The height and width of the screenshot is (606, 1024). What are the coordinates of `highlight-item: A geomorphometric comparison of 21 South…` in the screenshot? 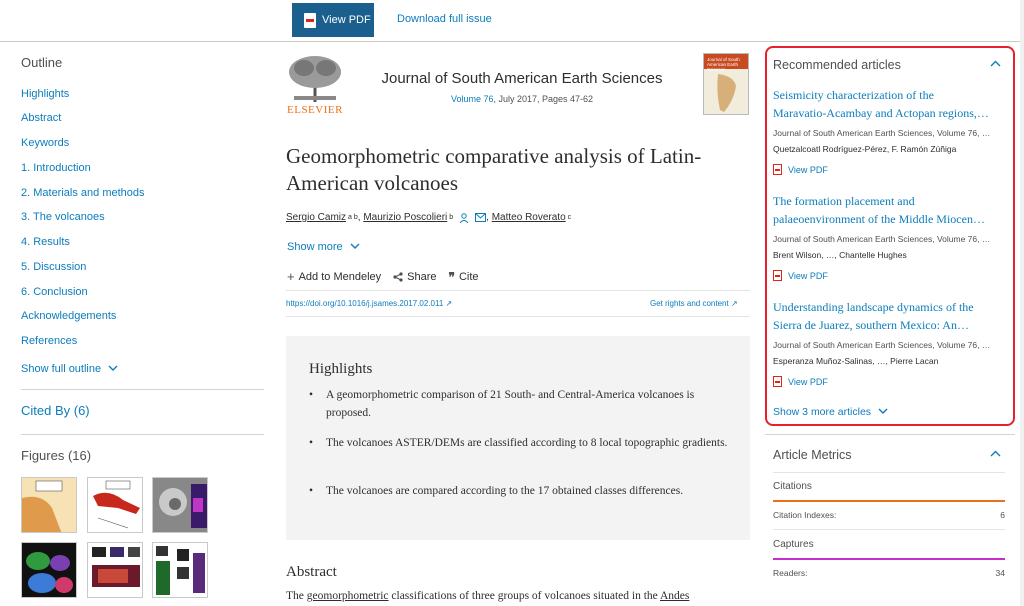 It's located at (519, 404).